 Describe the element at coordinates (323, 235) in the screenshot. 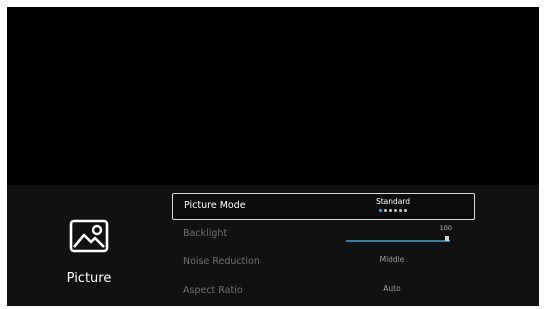

I see `setting-backlight: Backlight 100` at that location.